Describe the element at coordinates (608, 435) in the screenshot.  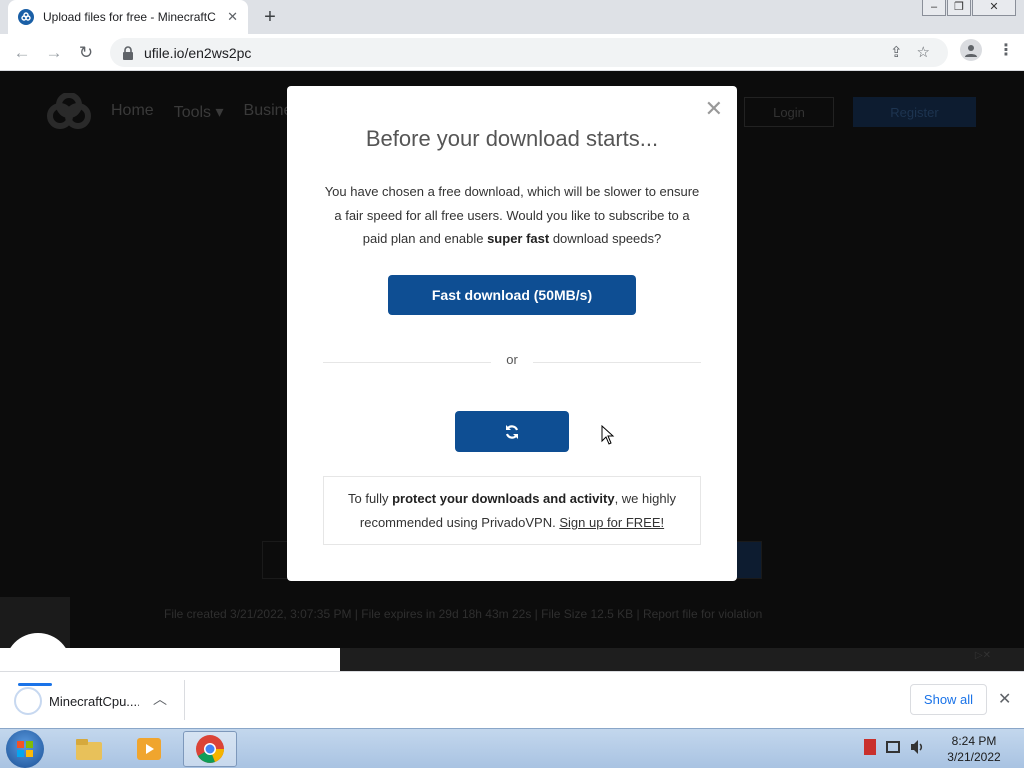
I see `mouse-cursor-icon` at that location.